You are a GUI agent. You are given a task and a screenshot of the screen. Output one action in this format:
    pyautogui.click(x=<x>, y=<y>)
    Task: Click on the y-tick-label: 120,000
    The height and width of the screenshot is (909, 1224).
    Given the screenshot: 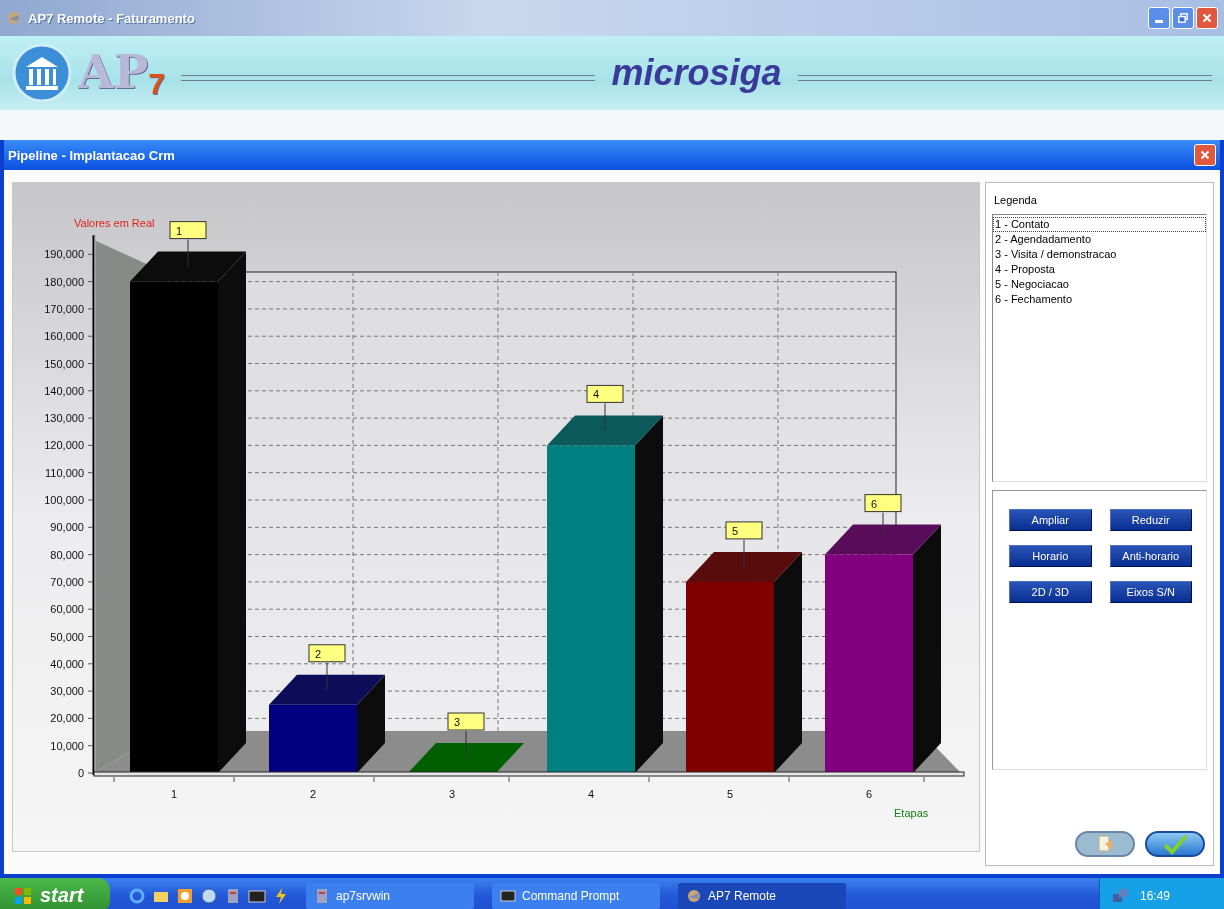 What is the action you would take?
    pyautogui.click(x=64, y=445)
    